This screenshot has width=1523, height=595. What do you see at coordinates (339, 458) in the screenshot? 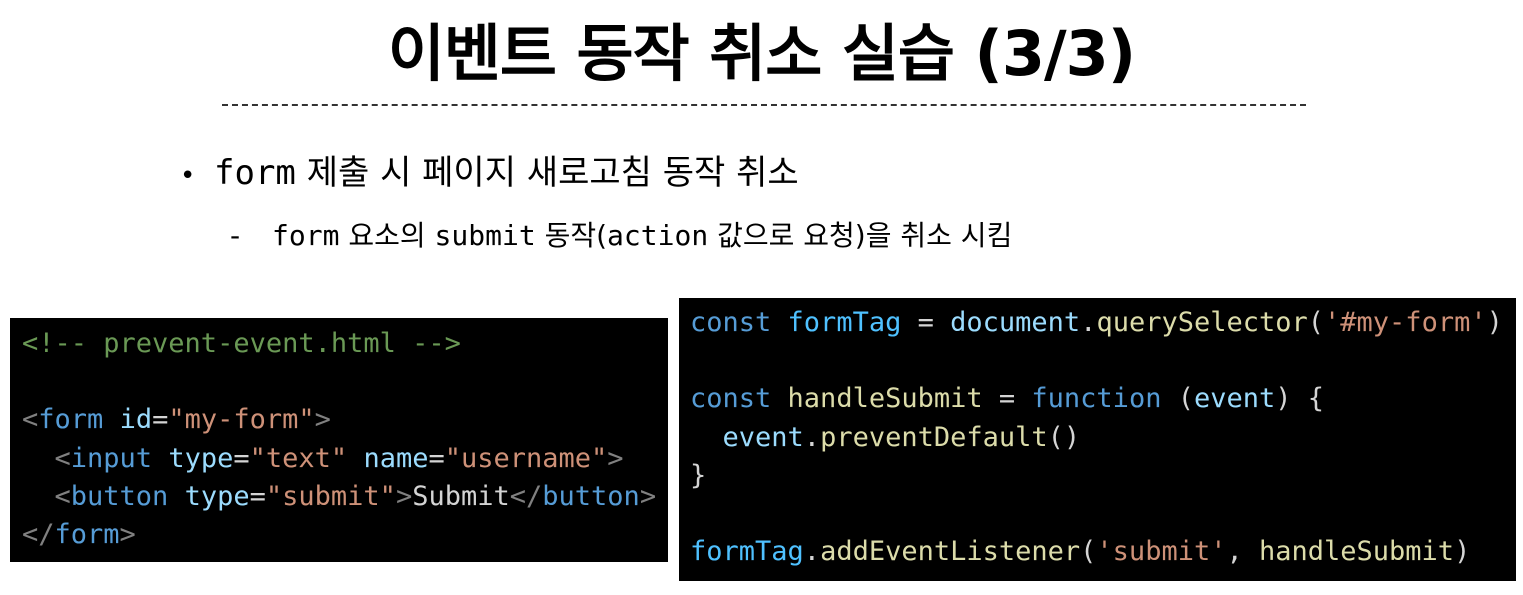
I see `code-line-input: <input type="text" name="username">` at bounding box center [339, 458].